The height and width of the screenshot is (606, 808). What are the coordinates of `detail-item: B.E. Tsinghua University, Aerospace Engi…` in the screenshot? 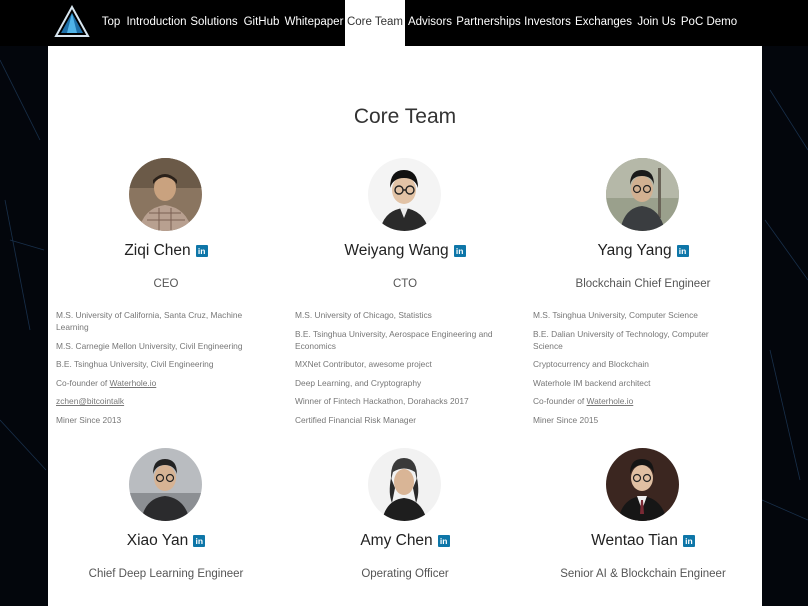 It's located at (394, 339).